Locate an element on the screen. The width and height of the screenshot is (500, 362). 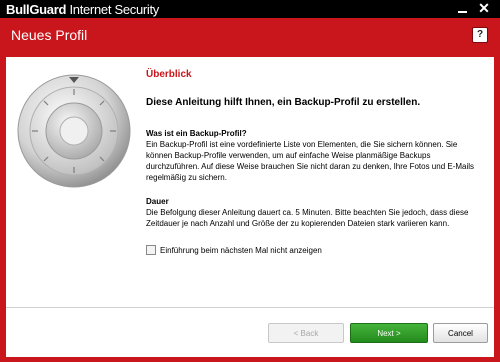
next-button: Next > is located at coordinates (389, 333).